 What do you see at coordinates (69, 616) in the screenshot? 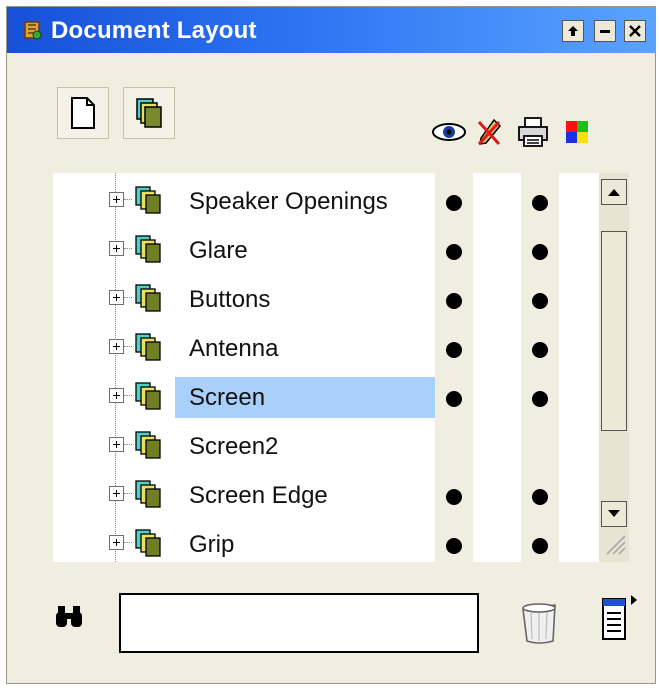
I see `binoculars-icon` at bounding box center [69, 616].